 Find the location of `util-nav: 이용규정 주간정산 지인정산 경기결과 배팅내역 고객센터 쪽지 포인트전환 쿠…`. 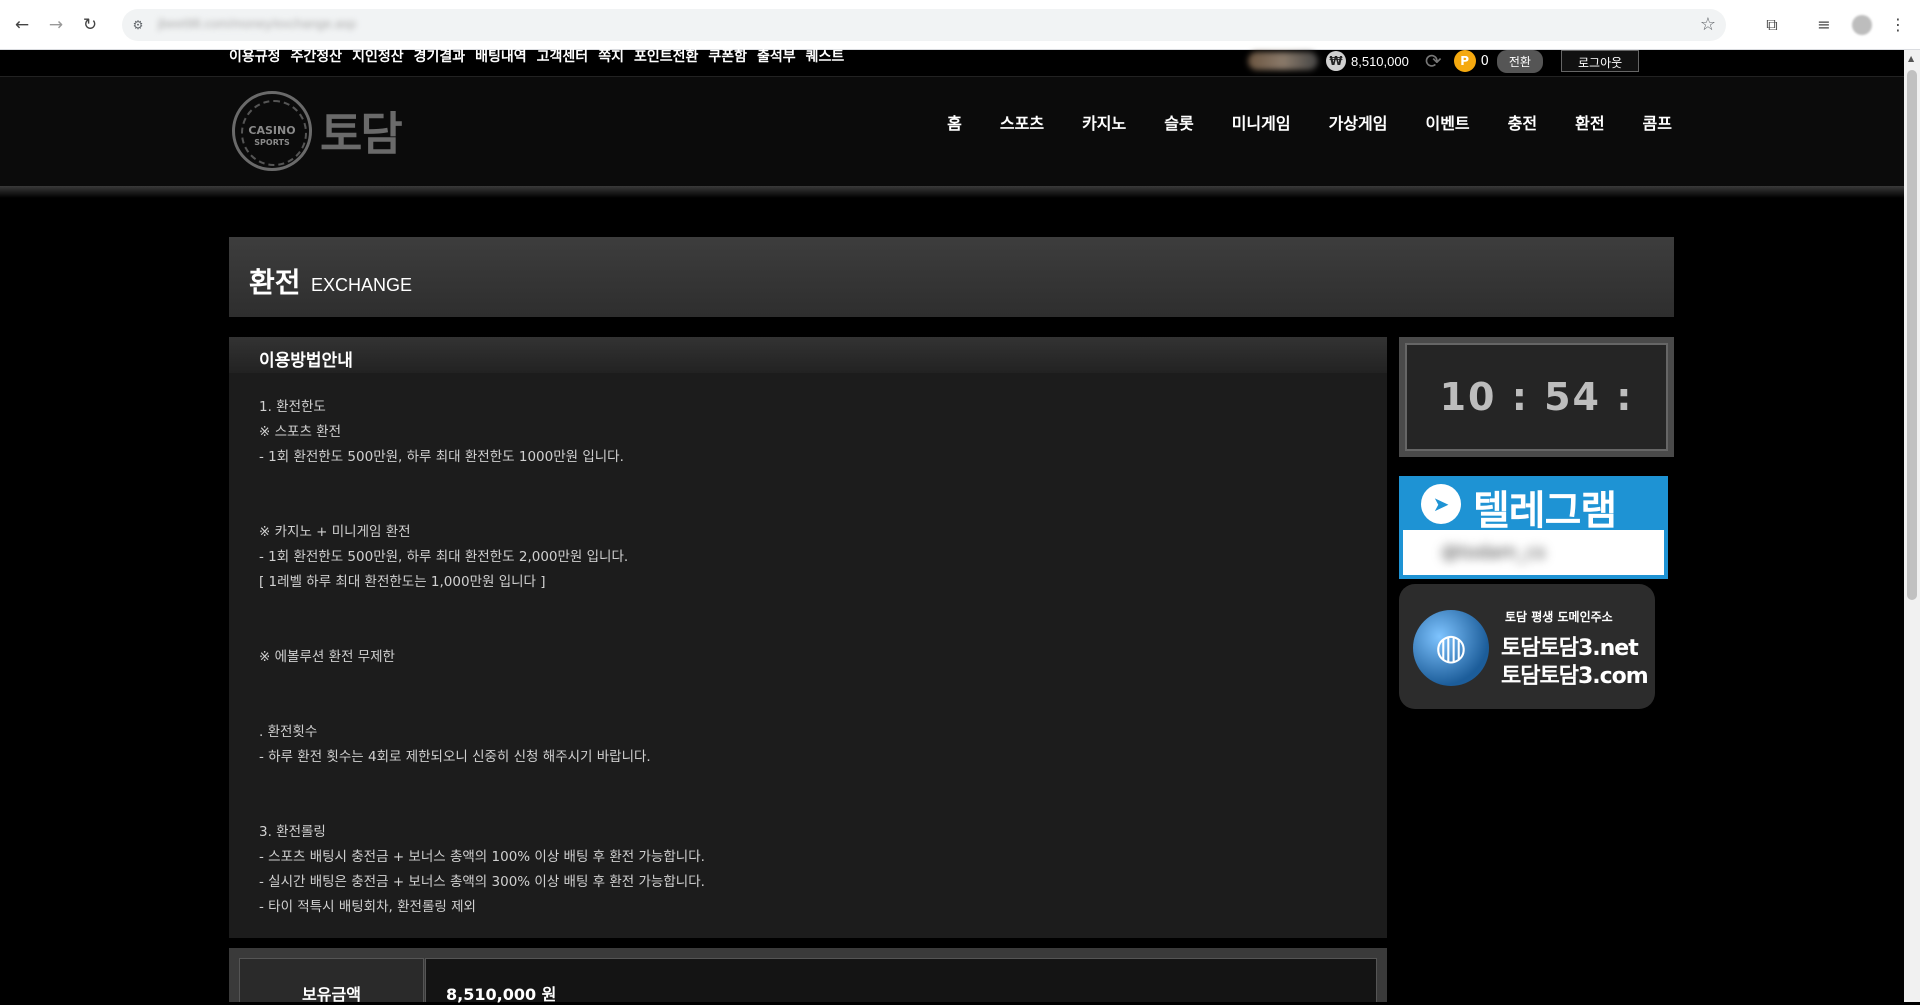

util-nav: 이용규정 주간정산 지인정산 경기결과 배팅내역 고객센터 쪽지 포인트전환 쿠… is located at coordinates (536, 57).